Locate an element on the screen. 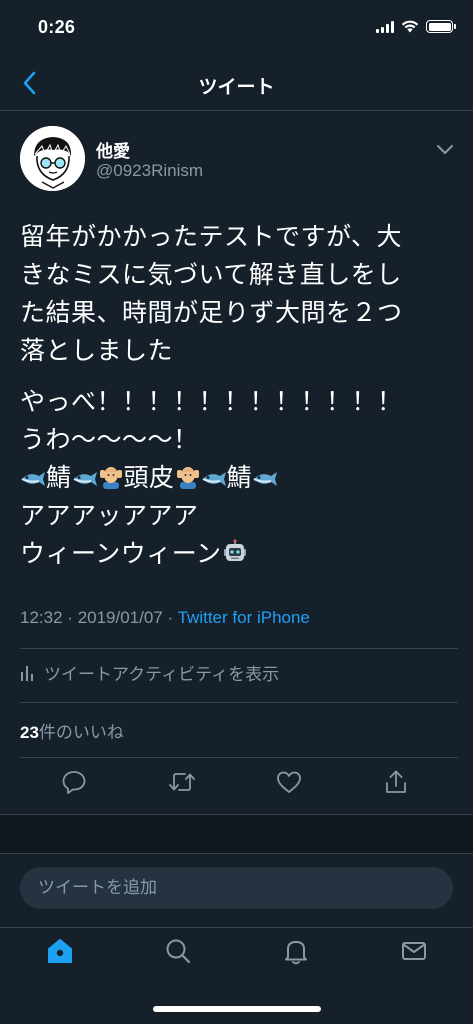 The height and width of the screenshot is (1024, 473). text-line: きなミスに気づいて解き直しをし is located at coordinates (211, 274).